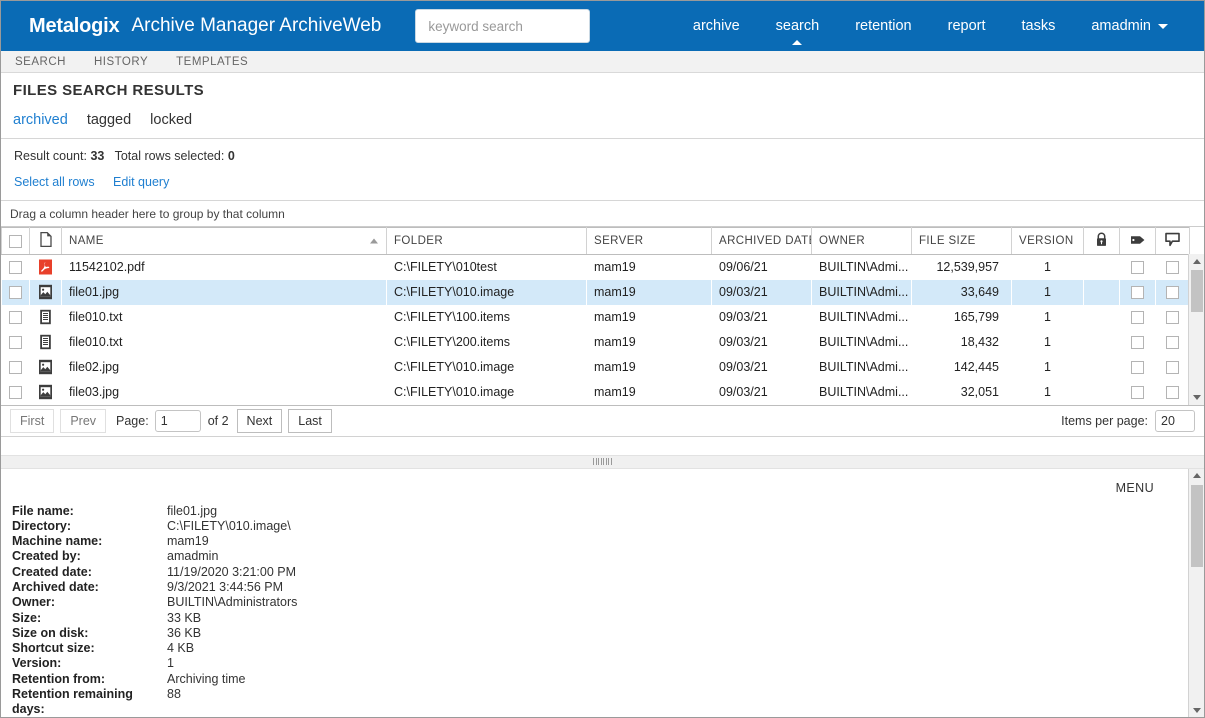 This screenshot has width=1205, height=718. I want to click on keyword-search-box, so click(503, 26).